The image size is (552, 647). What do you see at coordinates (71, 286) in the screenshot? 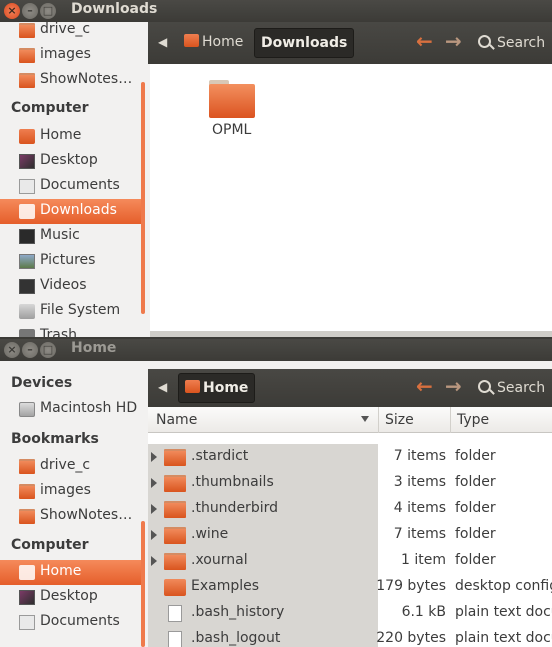
I see `sidebar-item-videos: Videos` at bounding box center [71, 286].